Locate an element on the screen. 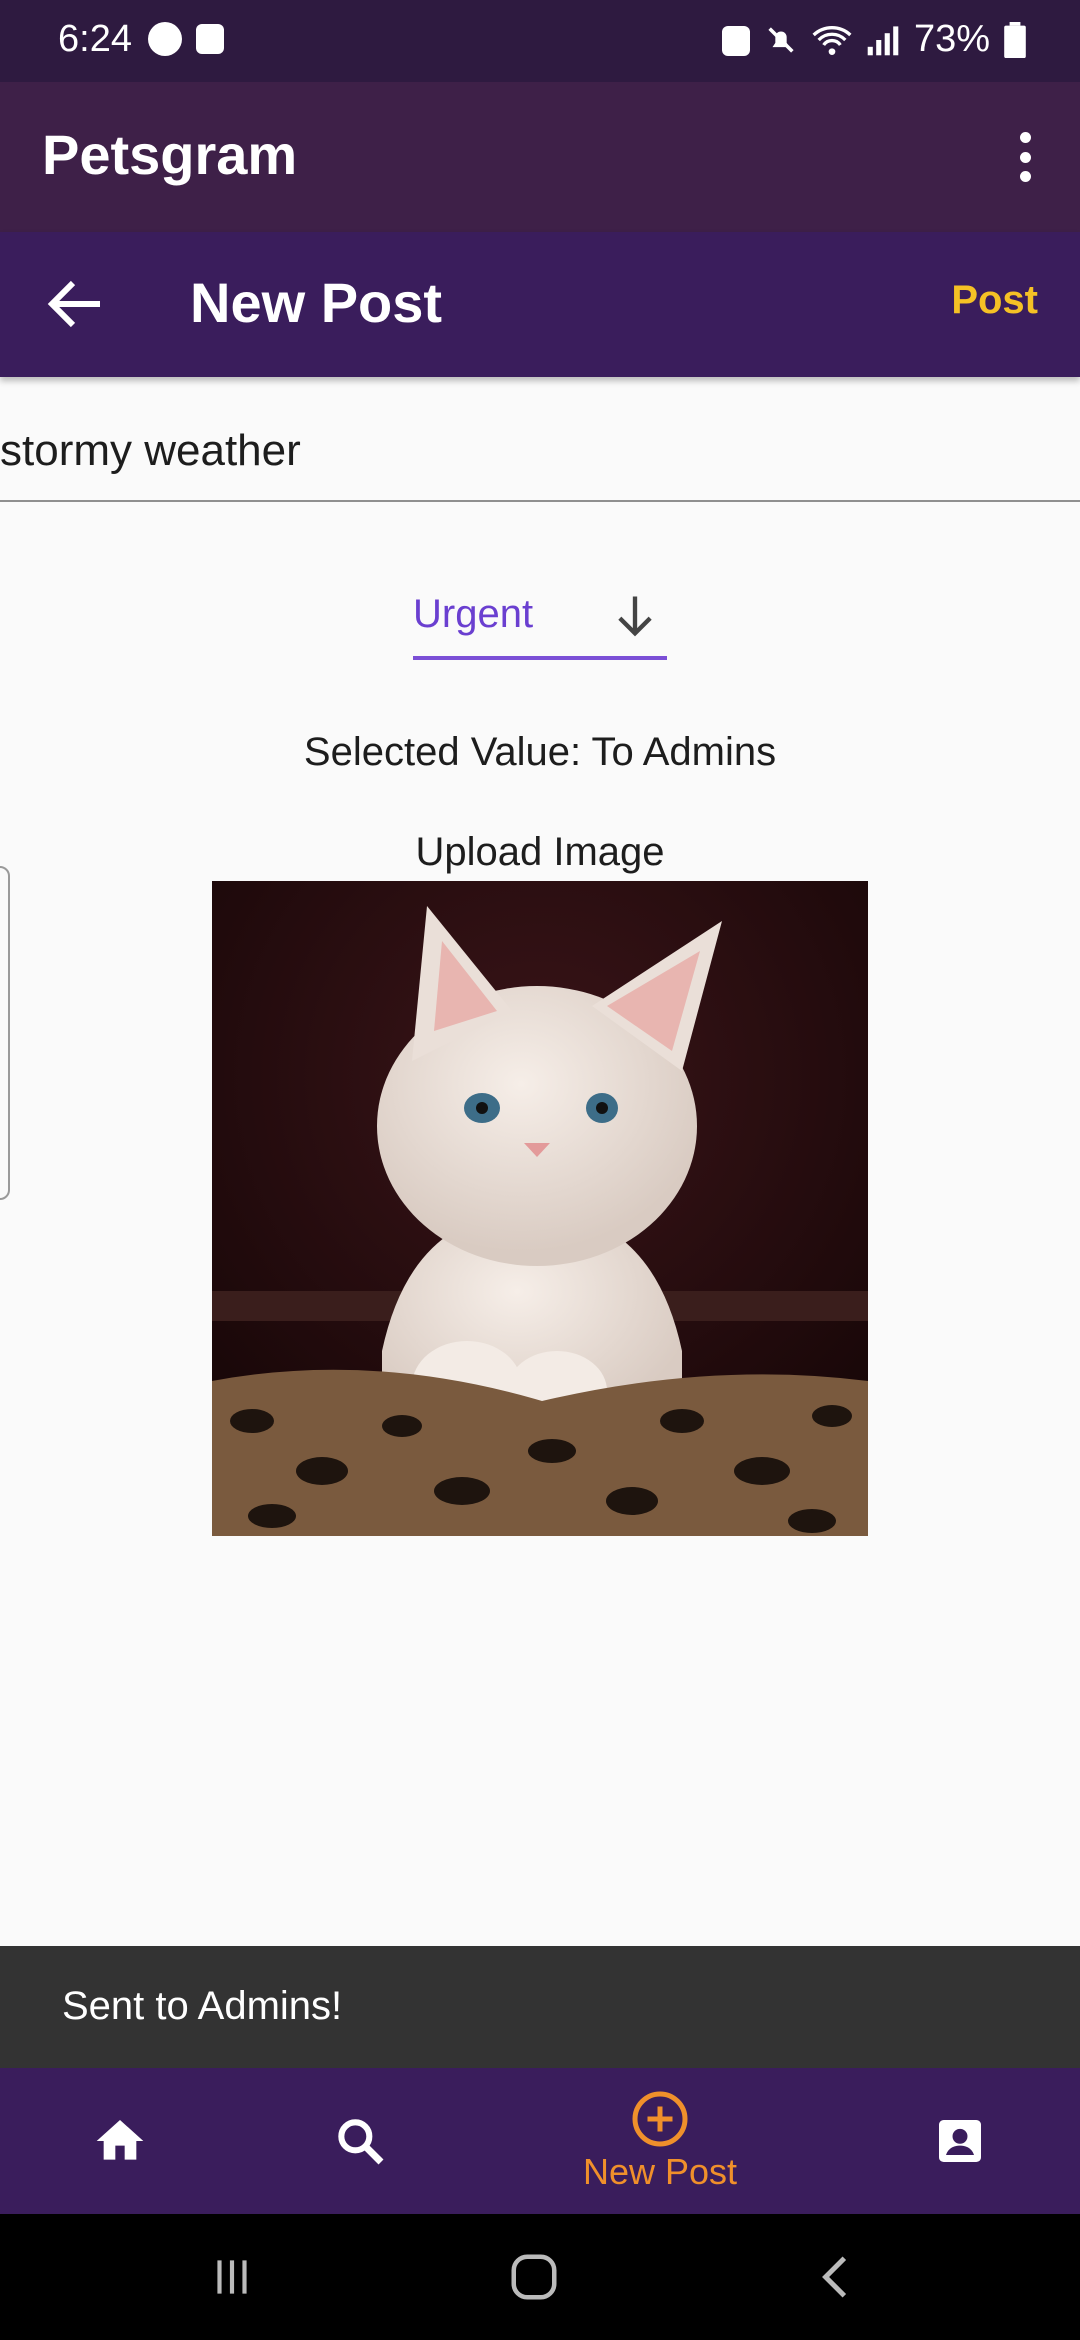  nav-profile is located at coordinates (960, 2141).